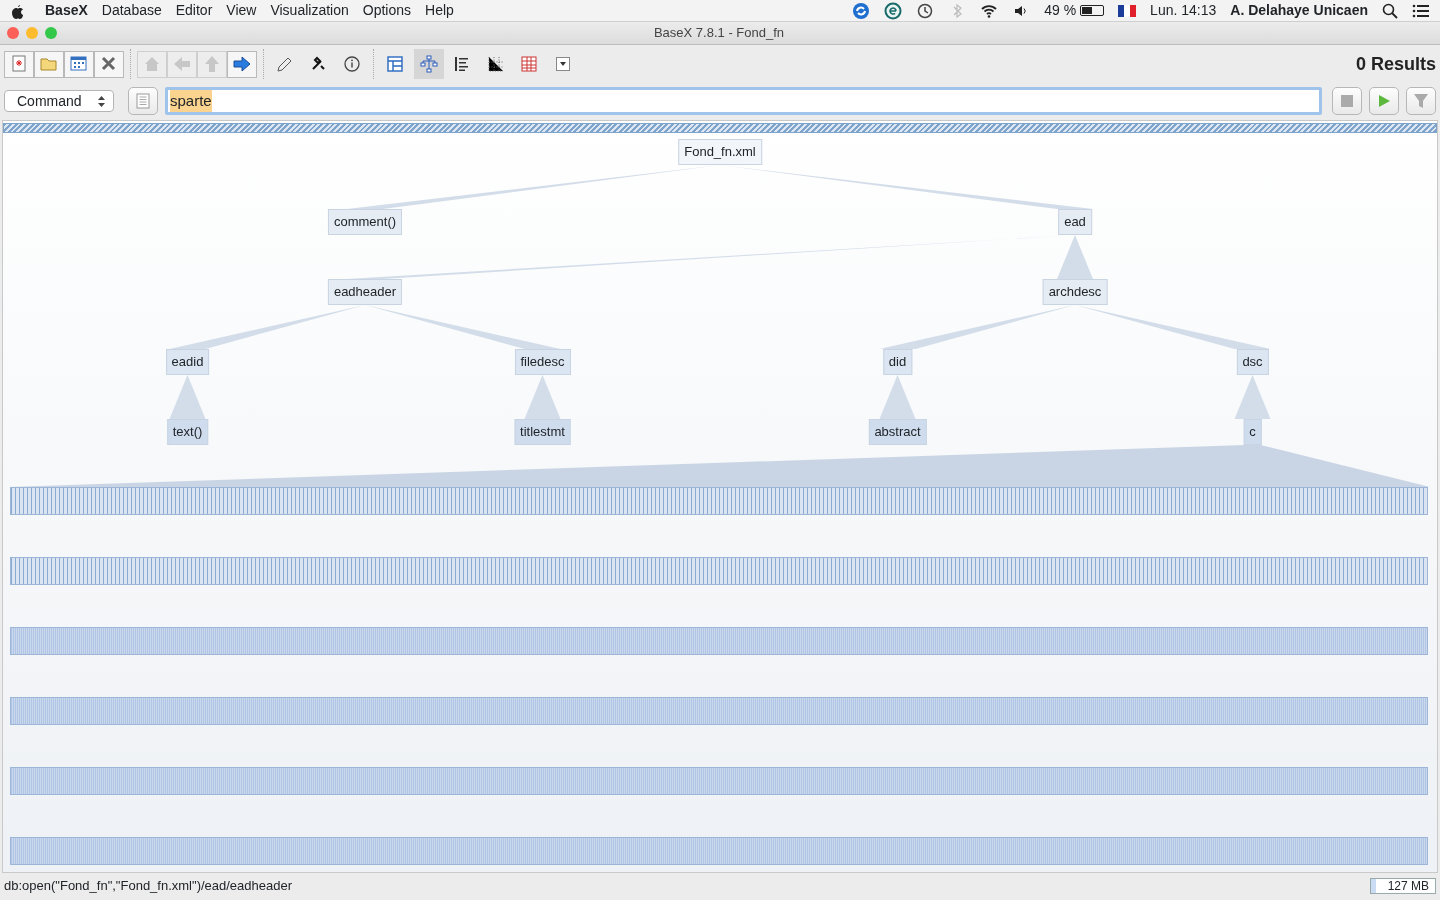  Describe the element at coordinates (19, 64) in the screenshot. I see `new-file-icon` at that location.